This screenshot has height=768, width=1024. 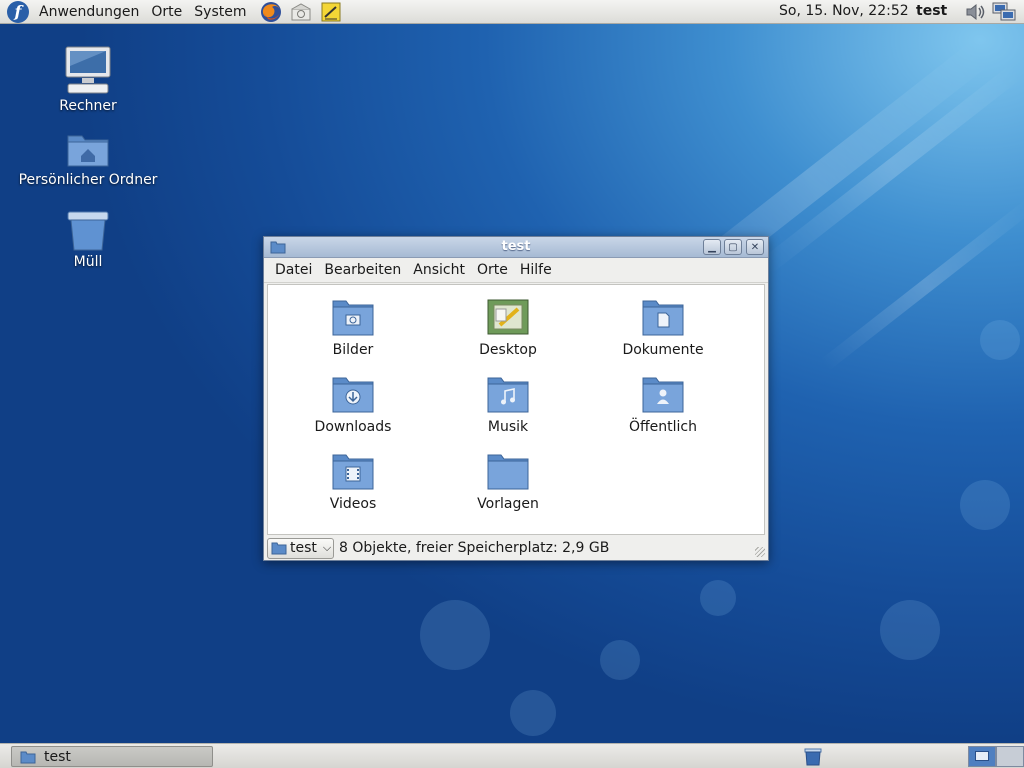 I want to click on desktop-icon-label: Persönlicher Ordner, so click(x=88, y=180).